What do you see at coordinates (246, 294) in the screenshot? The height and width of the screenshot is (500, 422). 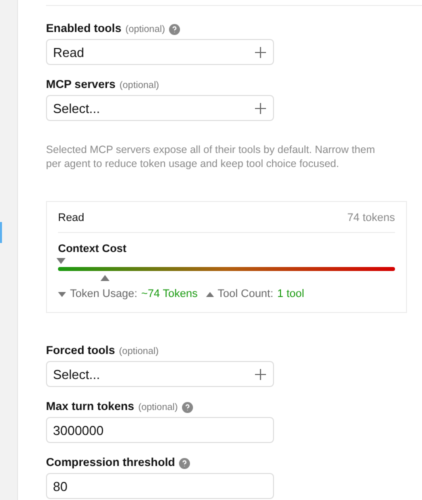 I see `legend-label: Tool Count:` at bounding box center [246, 294].